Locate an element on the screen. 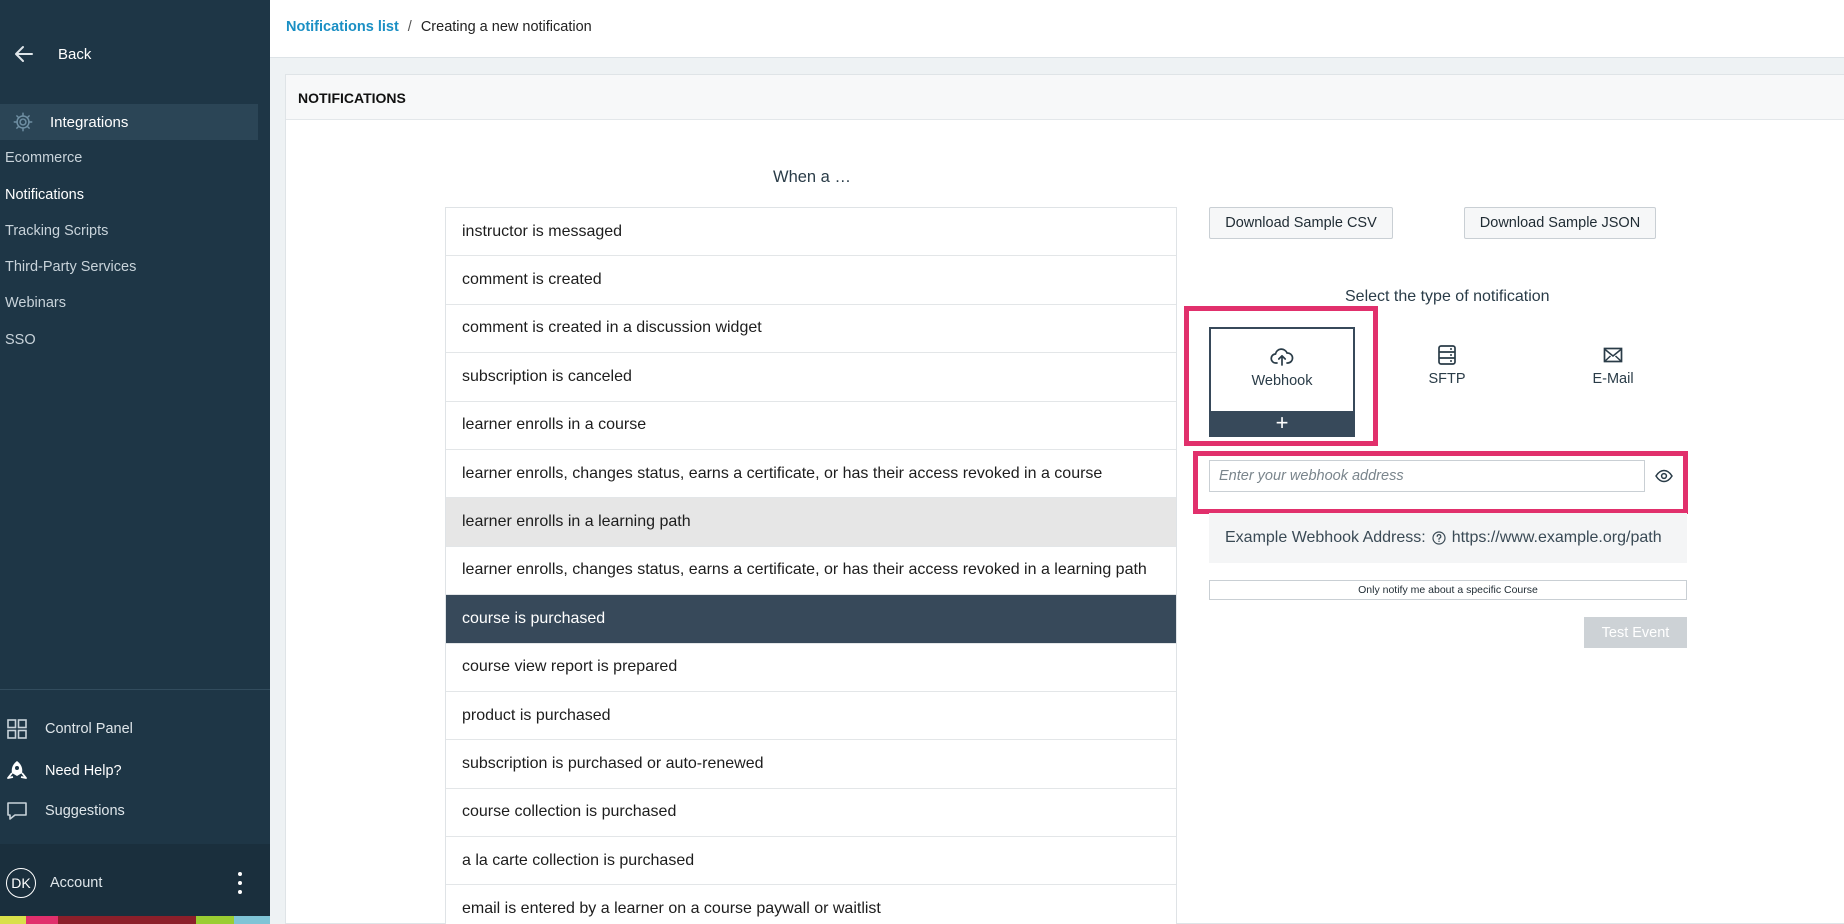  type-card-label: SFTP is located at coordinates (1447, 379).